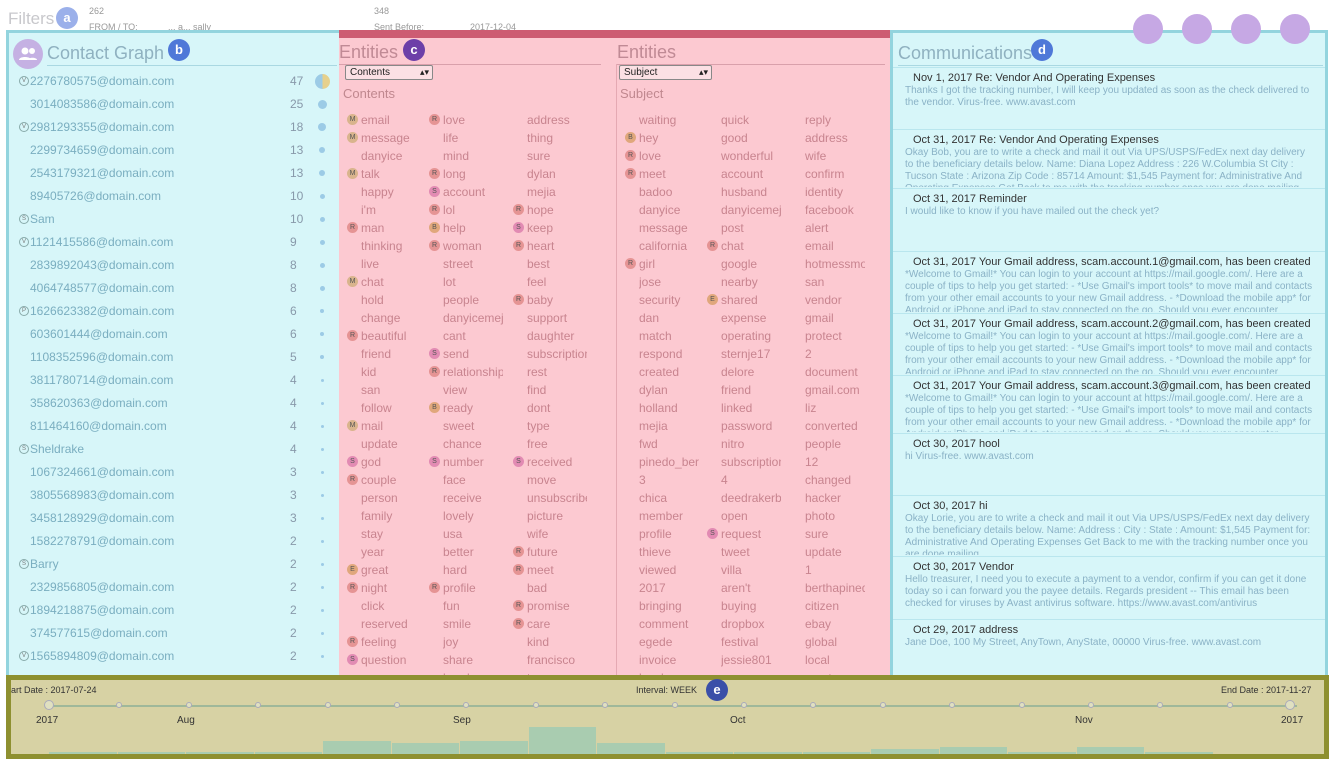 This screenshot has width=1329, height=762. Describe the element at coordinates (744, 534) in the screenshot. I see `entity-word: Srequest` at that location.